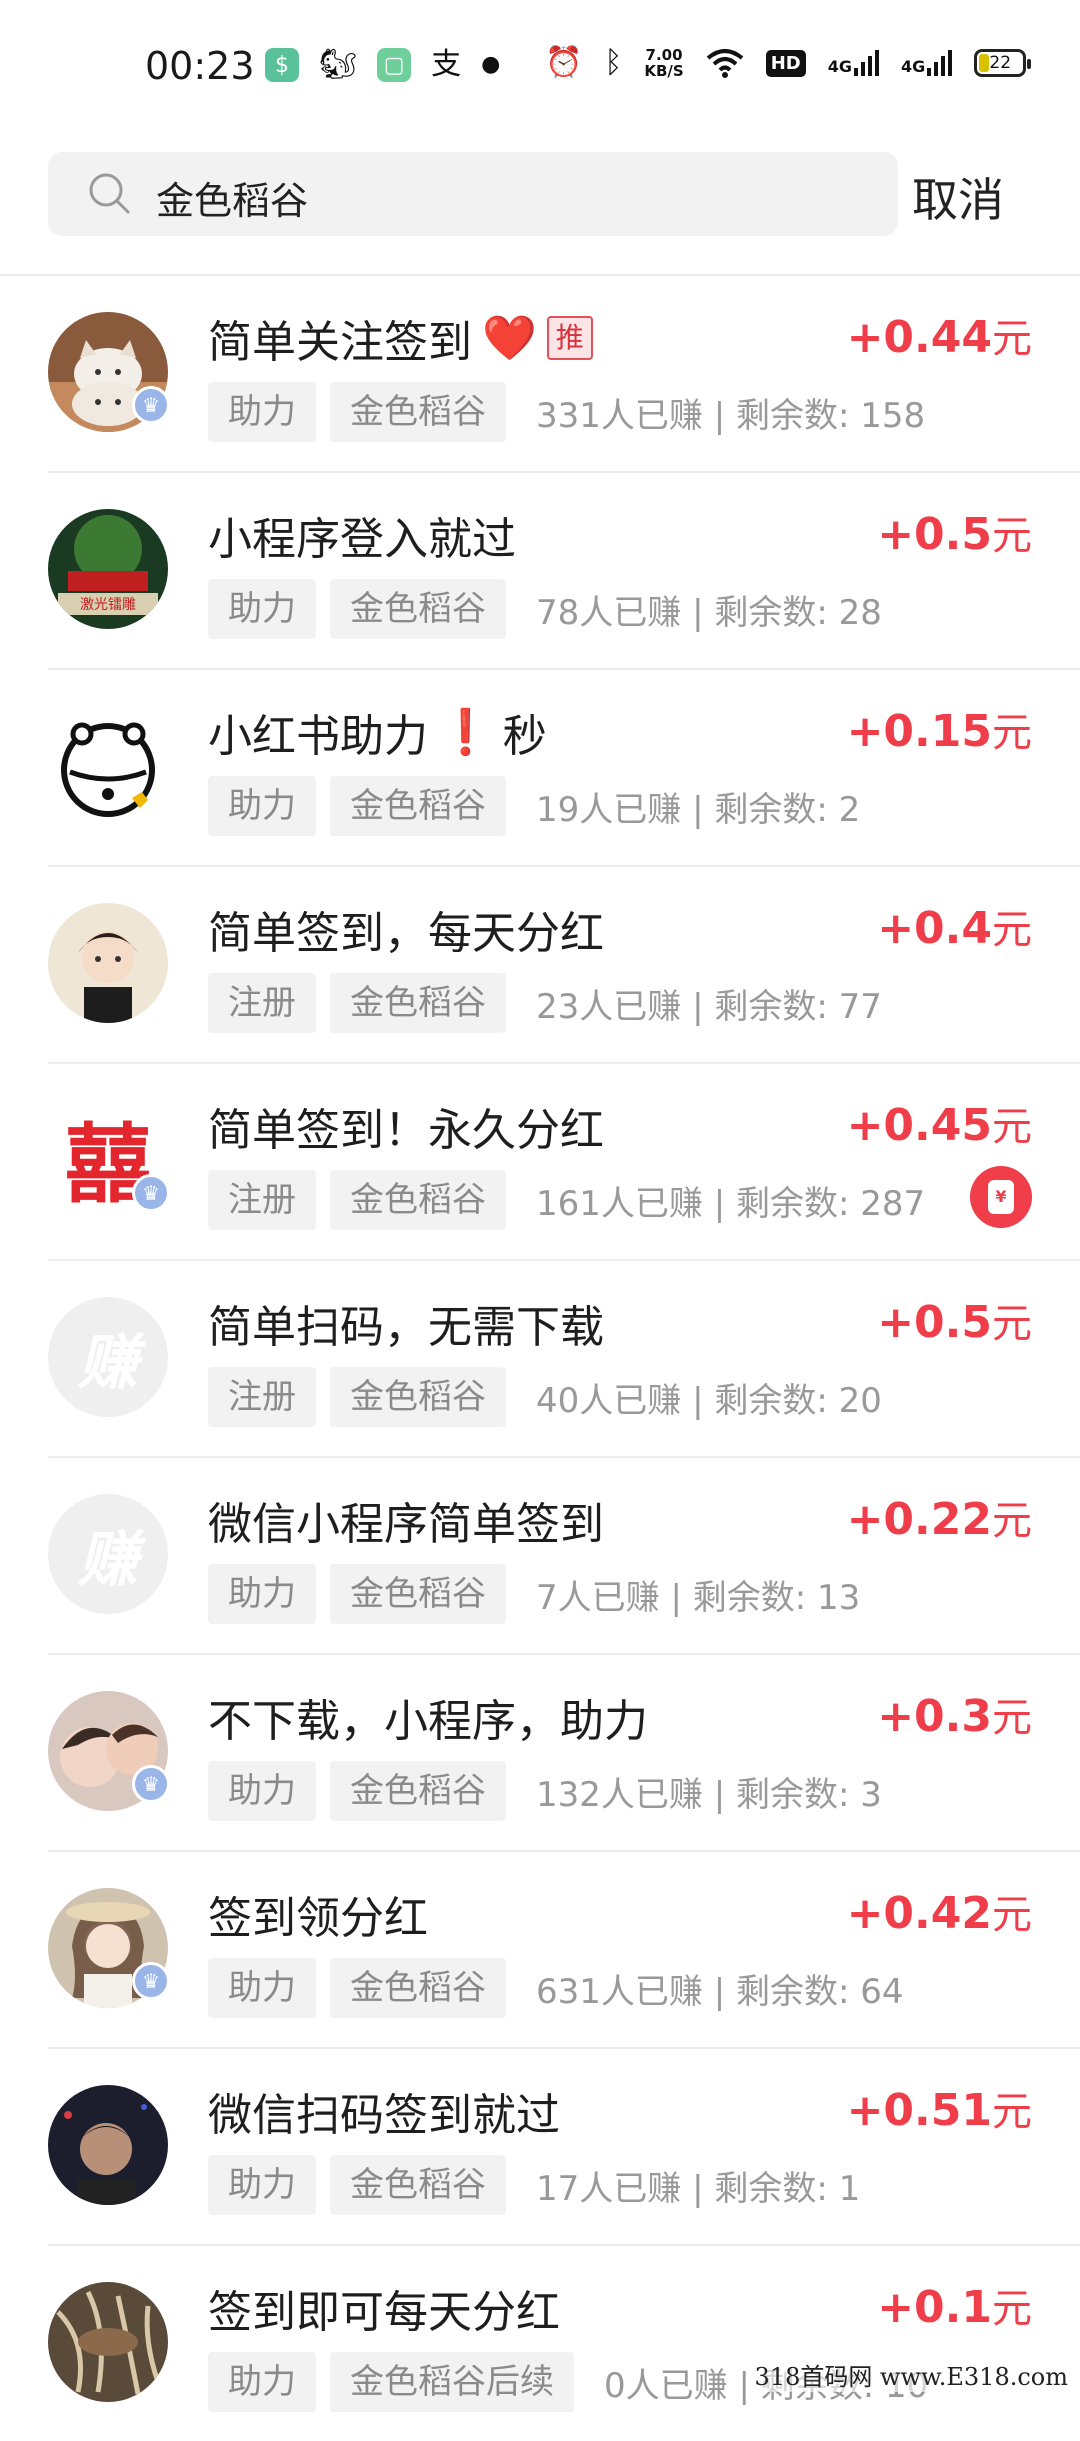 Image resolution: width=1080 pixels, height=2441 pixels. Describe the element at coordinates (954, 1714) in the screenshot. I see `task-reward: +0.3元` at that location.